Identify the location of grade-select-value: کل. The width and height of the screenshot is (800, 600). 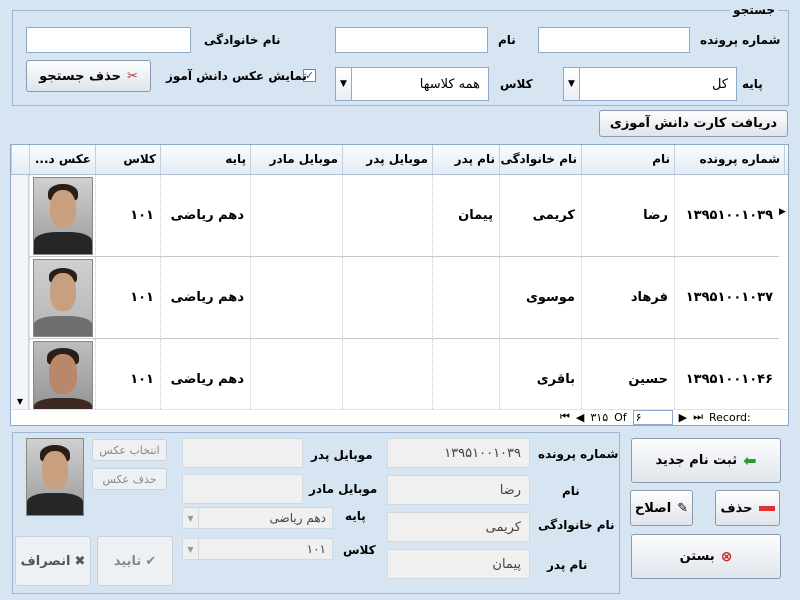
(719, 84).